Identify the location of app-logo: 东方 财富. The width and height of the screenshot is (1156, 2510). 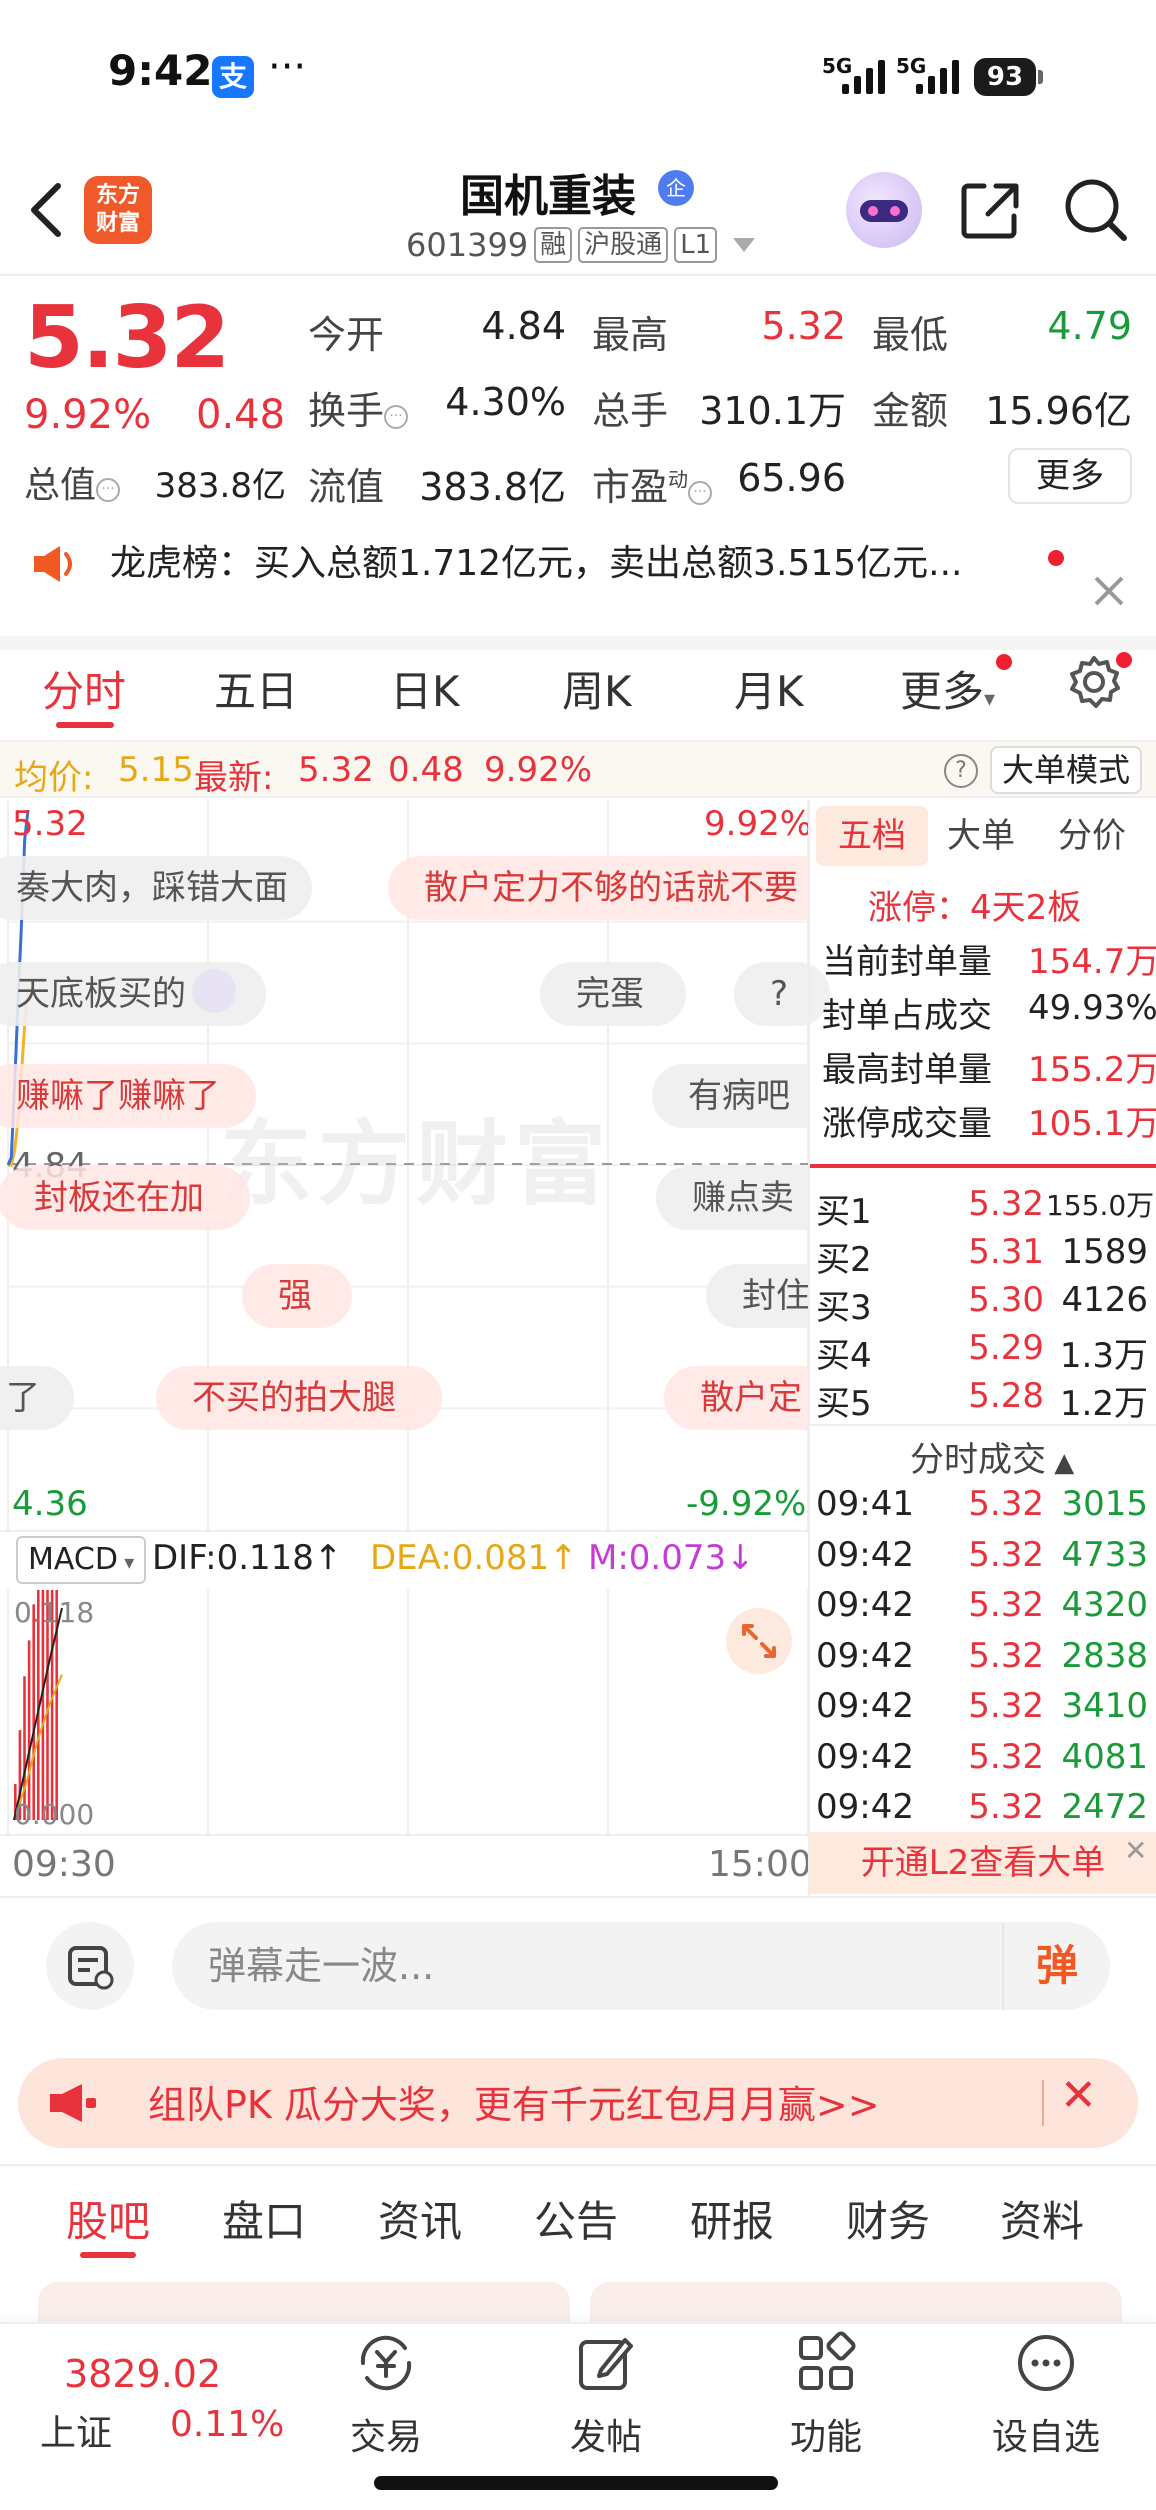
(118, 210).